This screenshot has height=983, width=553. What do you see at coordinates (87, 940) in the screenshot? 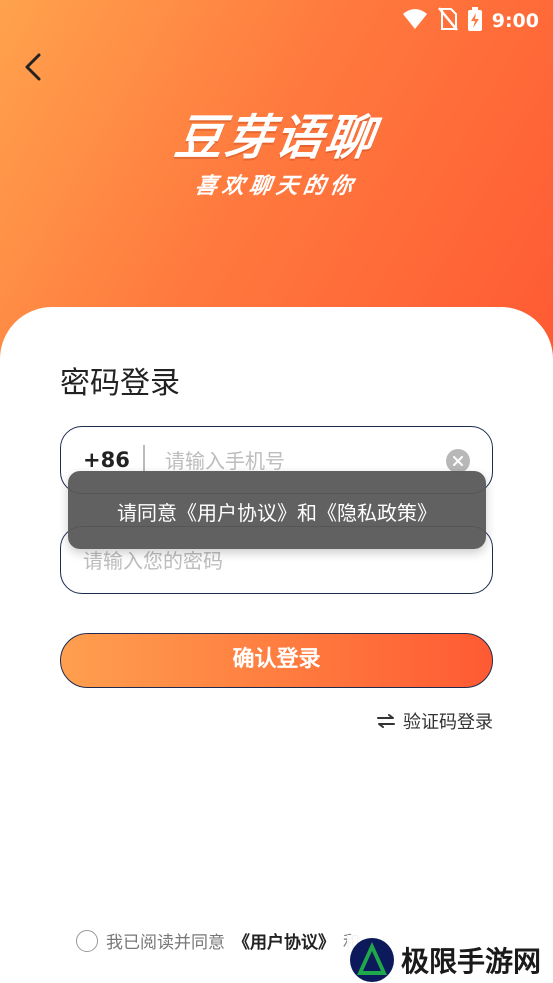
I see `agreement-checkbox` at bounding box center [87, 940].